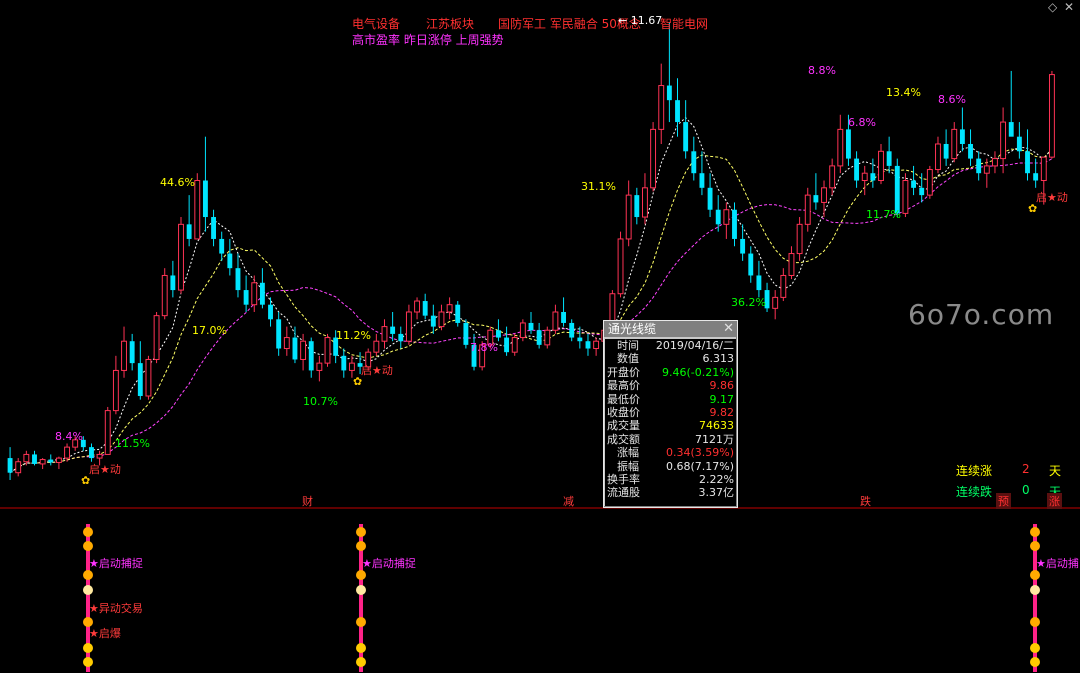 The image size is (1080, 673). I want to click on tag-smart-grid: 智能电网, so click(684, 24).